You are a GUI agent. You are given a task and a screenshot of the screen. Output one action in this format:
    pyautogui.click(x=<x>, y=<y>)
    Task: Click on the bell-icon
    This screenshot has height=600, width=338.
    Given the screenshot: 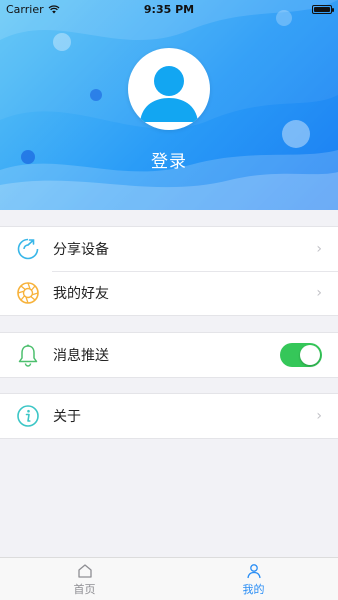 What is the action you would take?
    pyautogui.click(x=28, y=355)
    